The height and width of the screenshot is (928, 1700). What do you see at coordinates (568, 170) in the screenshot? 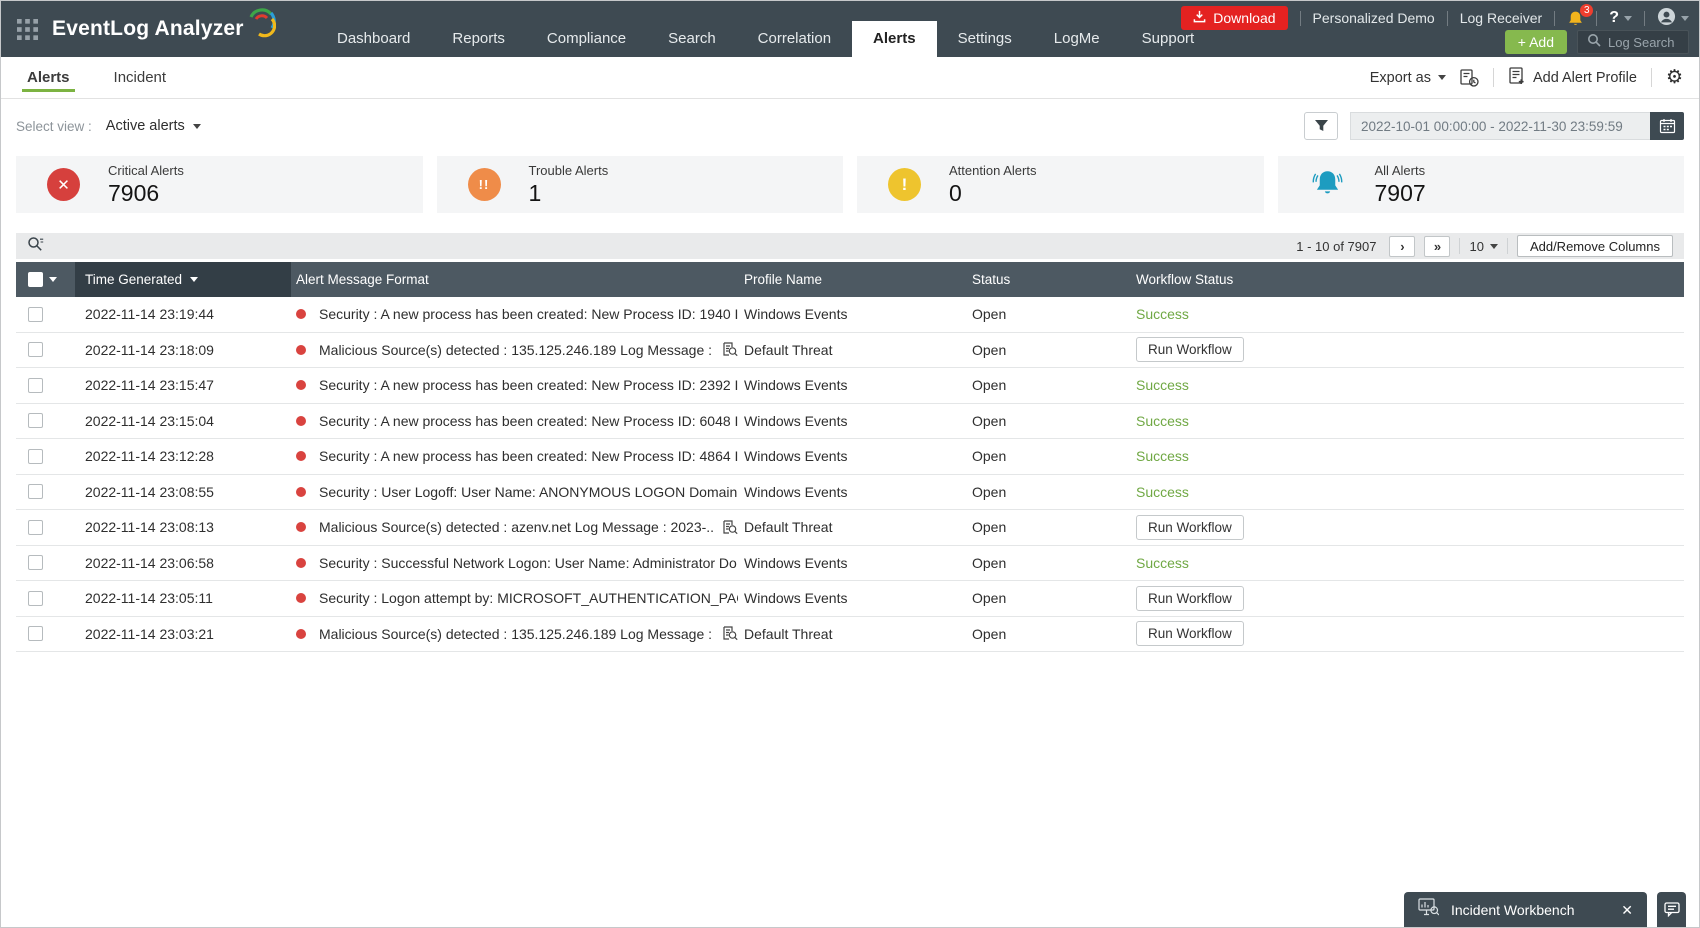
I see `card-label: Trouble Alerts` at bounding box center [568, 170].